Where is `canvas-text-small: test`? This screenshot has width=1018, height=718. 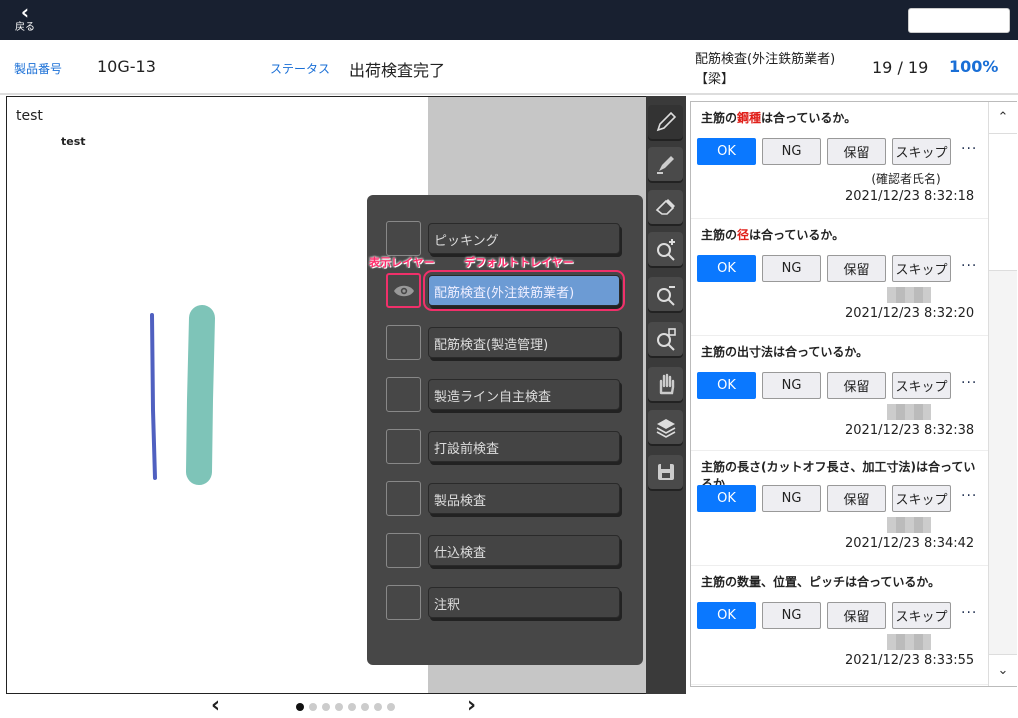 canvas-text-small: test is located at coordinates (73, 141).